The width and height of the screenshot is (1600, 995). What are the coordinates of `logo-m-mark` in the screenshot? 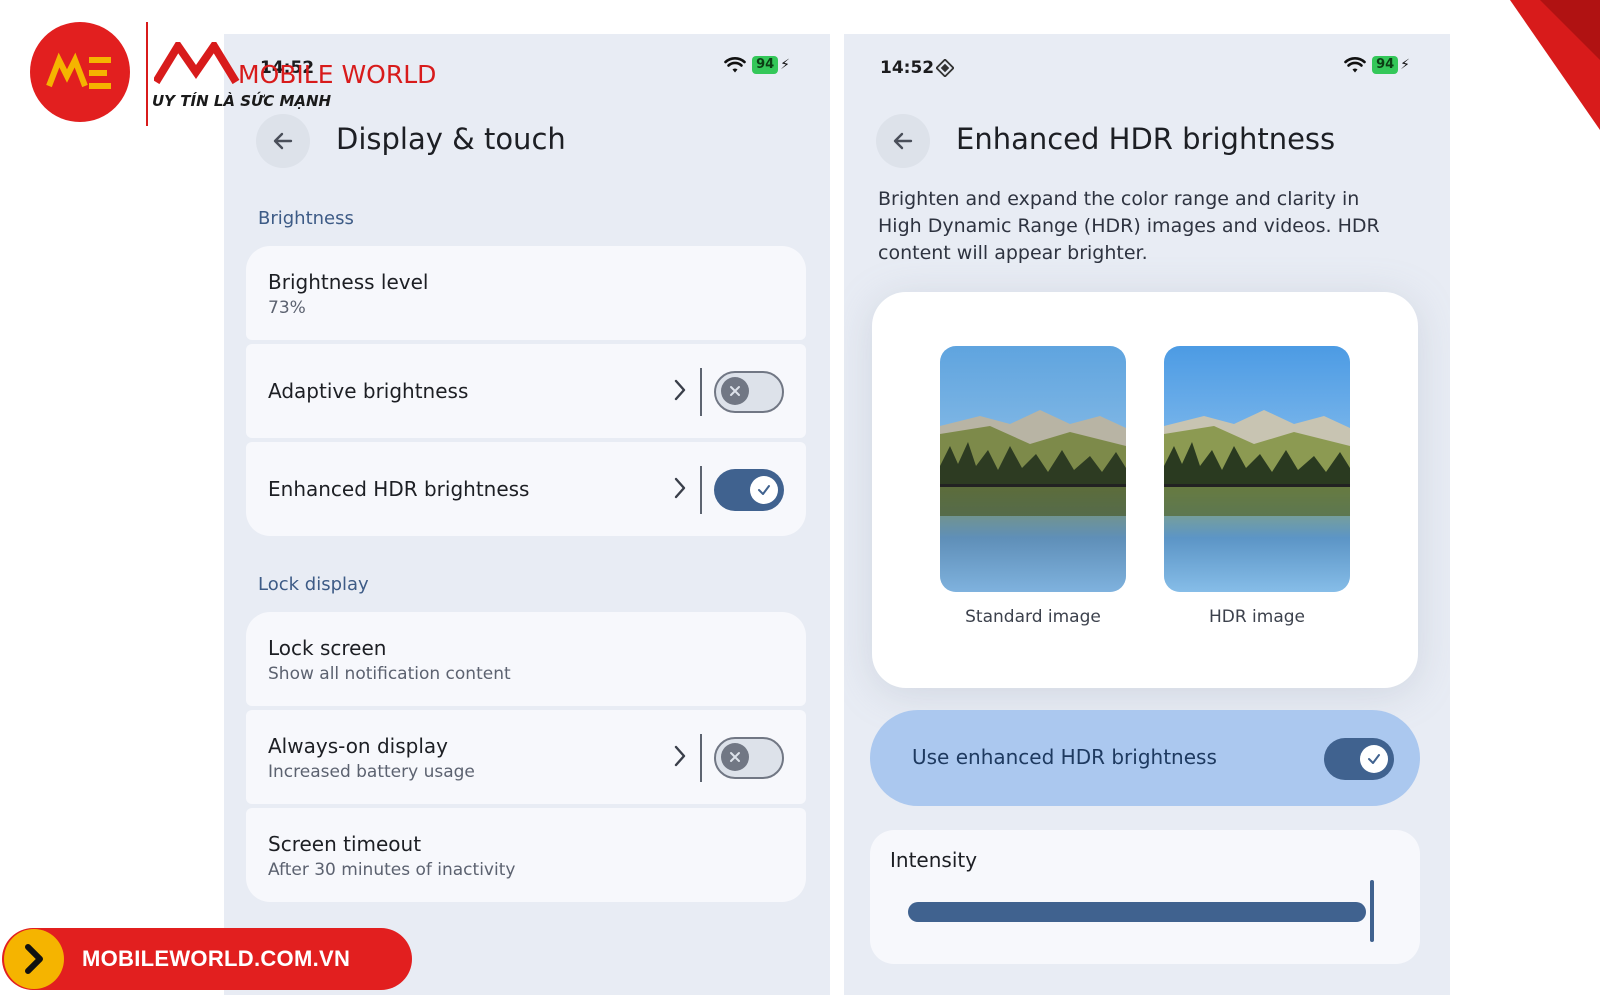 It's located at (197, 63).